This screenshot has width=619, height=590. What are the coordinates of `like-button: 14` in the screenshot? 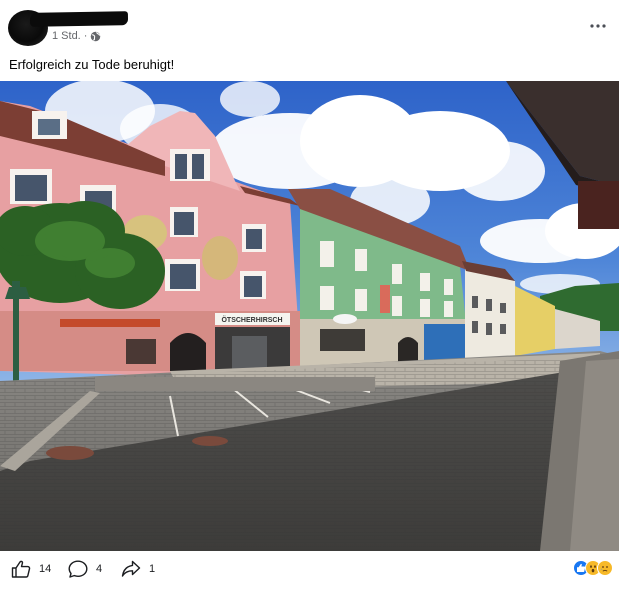 It's located at (31, 569).